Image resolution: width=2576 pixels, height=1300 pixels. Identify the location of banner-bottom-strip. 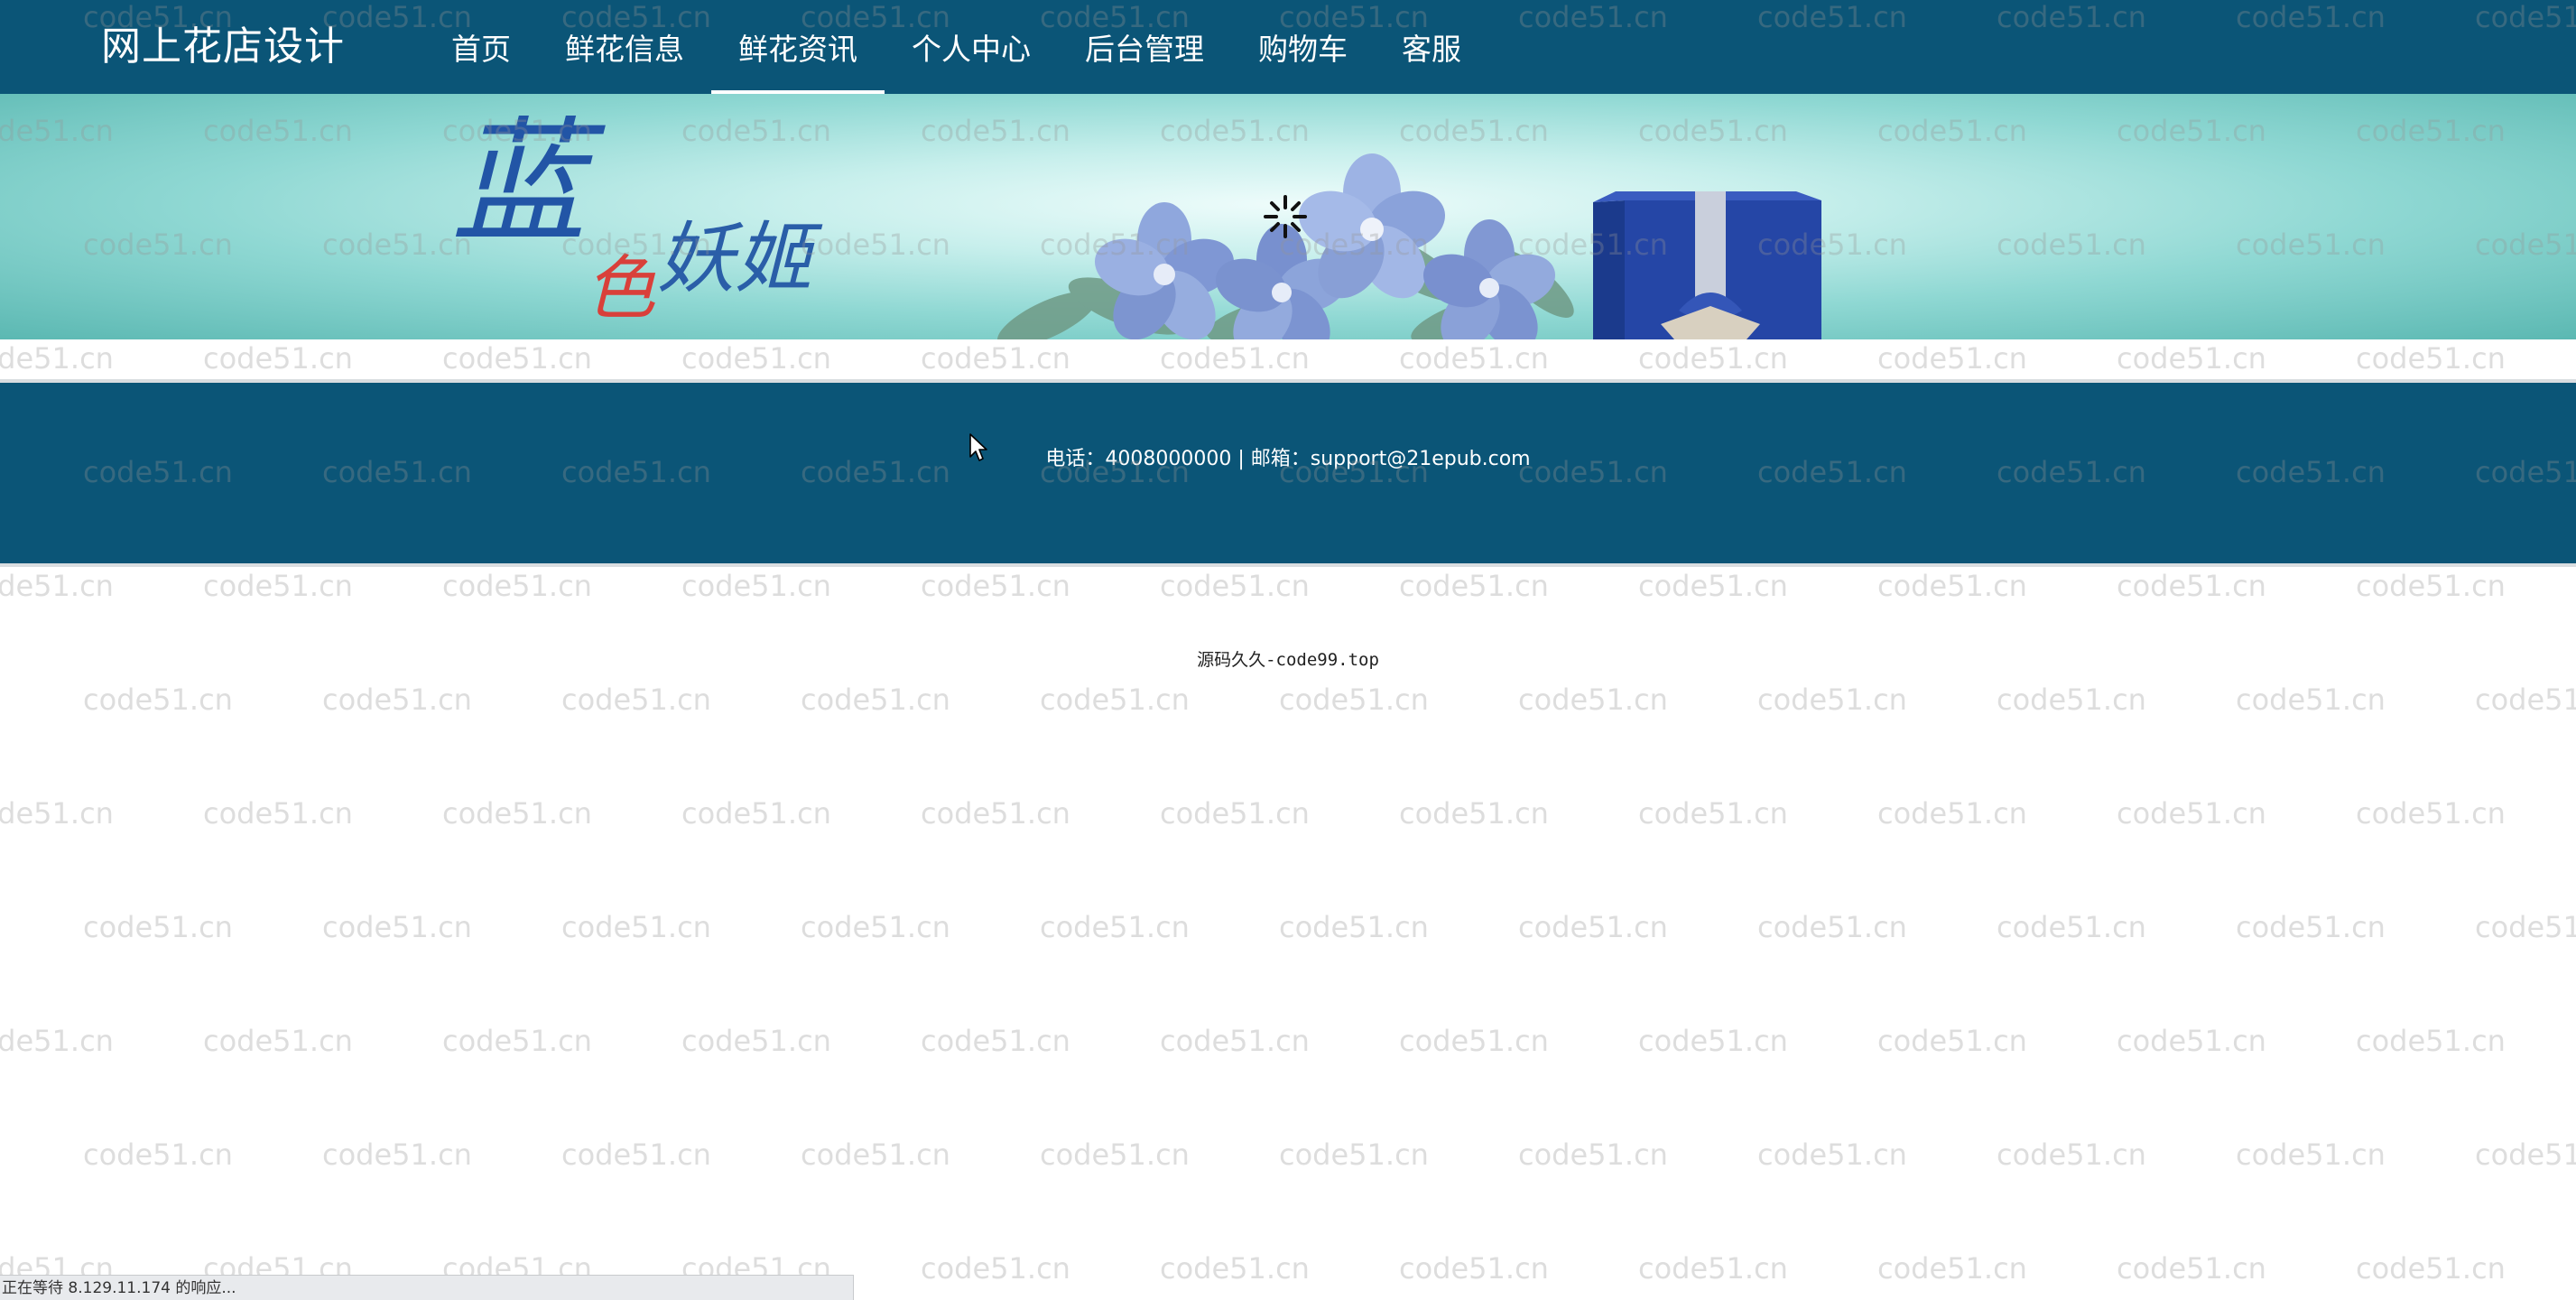
(1288, 361).